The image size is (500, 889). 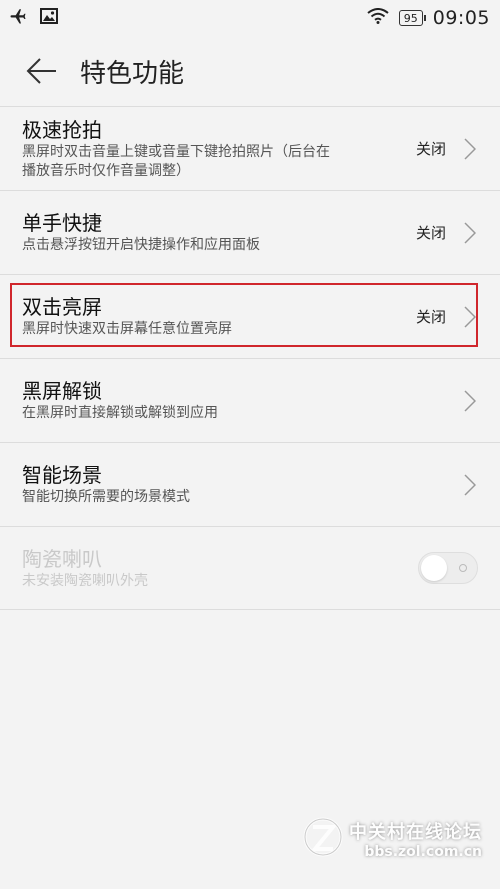 I want to click on title-bar: 特色功能, so click(x=250, y=71).